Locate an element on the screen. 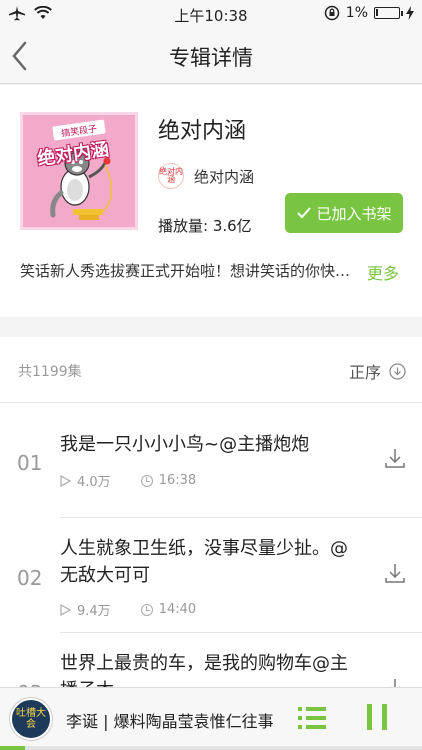 This screenshot has width=422, height=750. arrow-down-circle-icon is located at coordinates (397, 371).